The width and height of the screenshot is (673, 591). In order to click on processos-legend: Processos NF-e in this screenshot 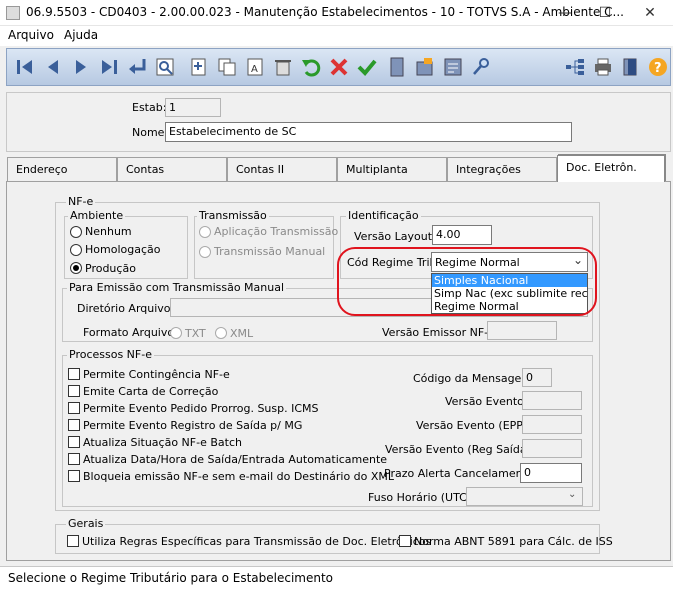, I will do `click(110, 354)`.